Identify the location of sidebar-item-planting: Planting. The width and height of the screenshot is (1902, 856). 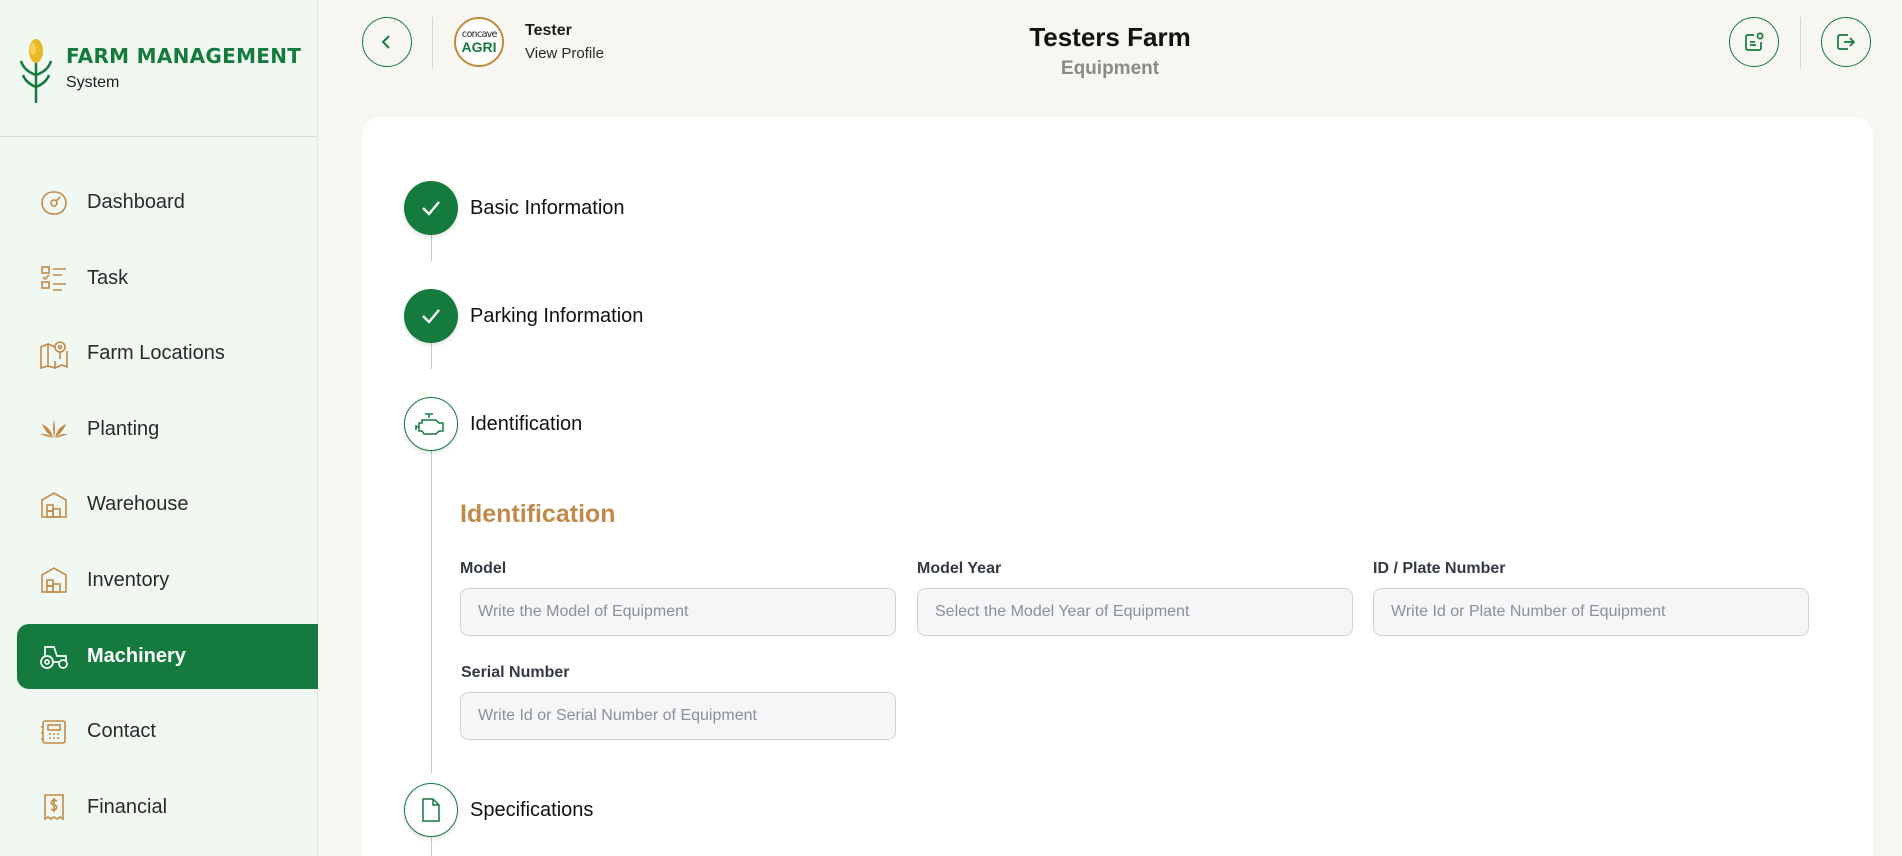
(167, 429).